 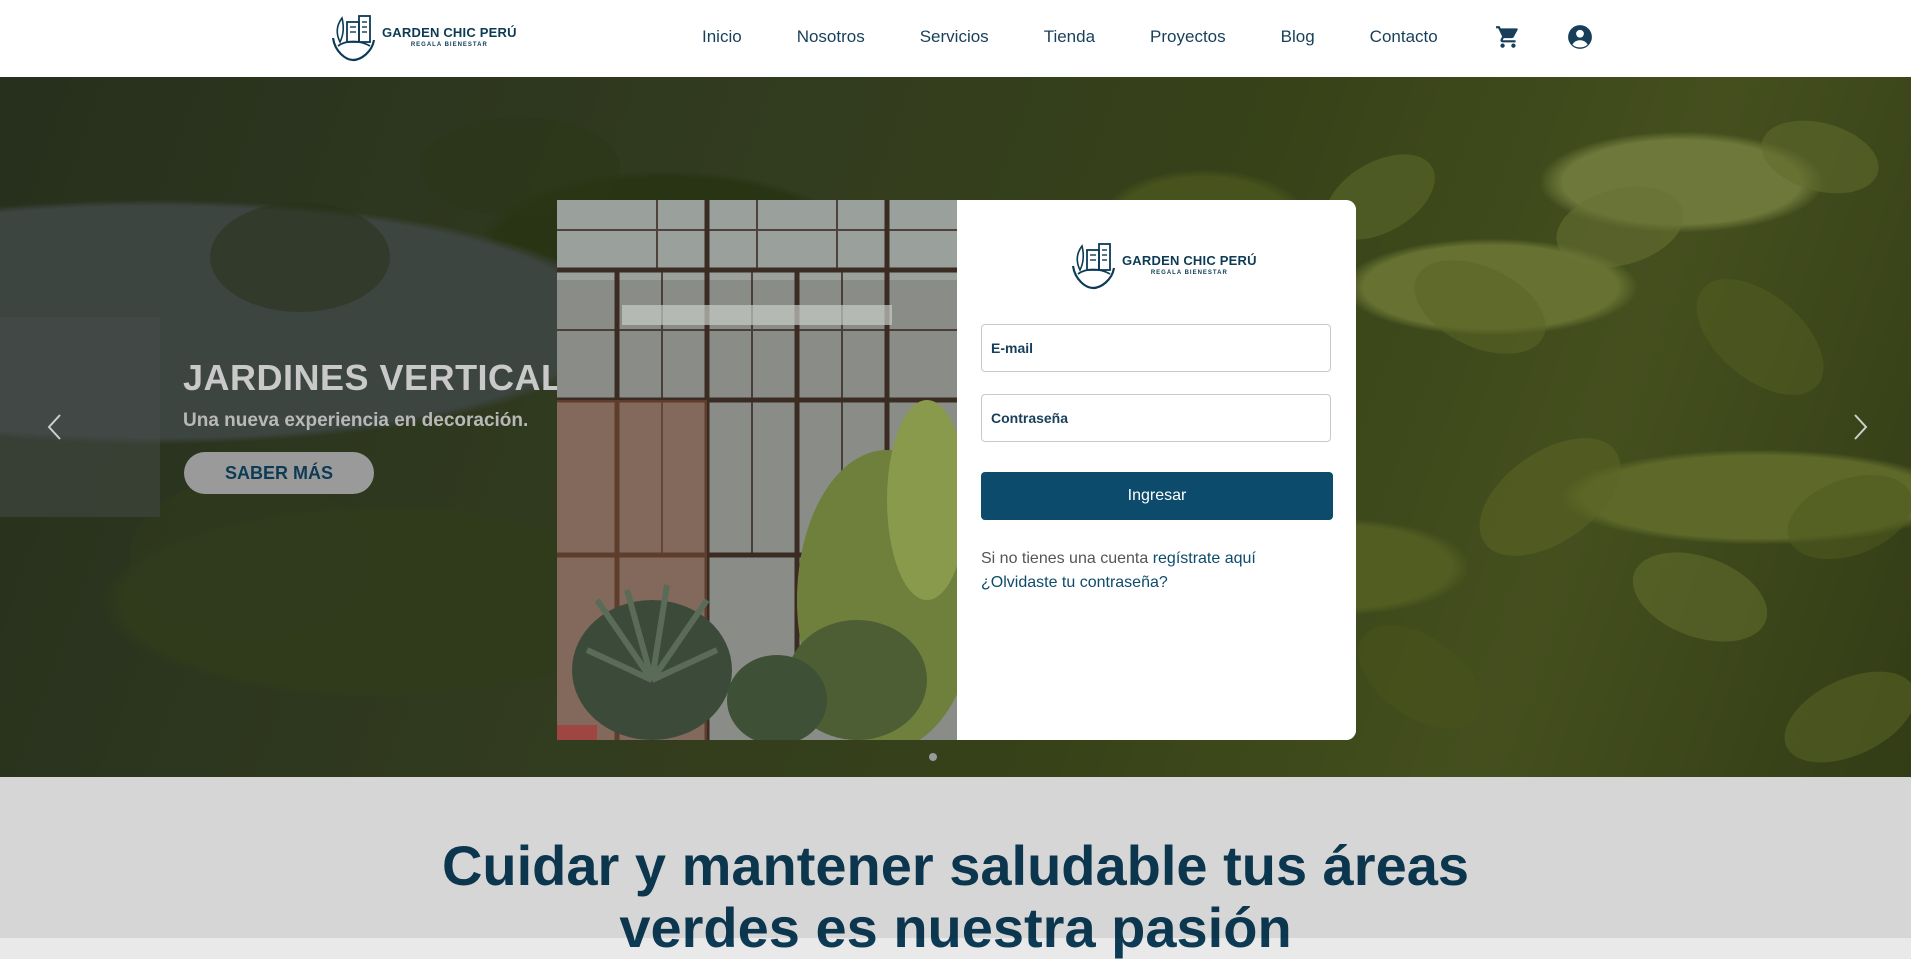 What do you see at coordinates (955, 927) in the screenshot?
I see `section-title-line2: verdes es nuestra pasión` at bounding box center [955, 927].